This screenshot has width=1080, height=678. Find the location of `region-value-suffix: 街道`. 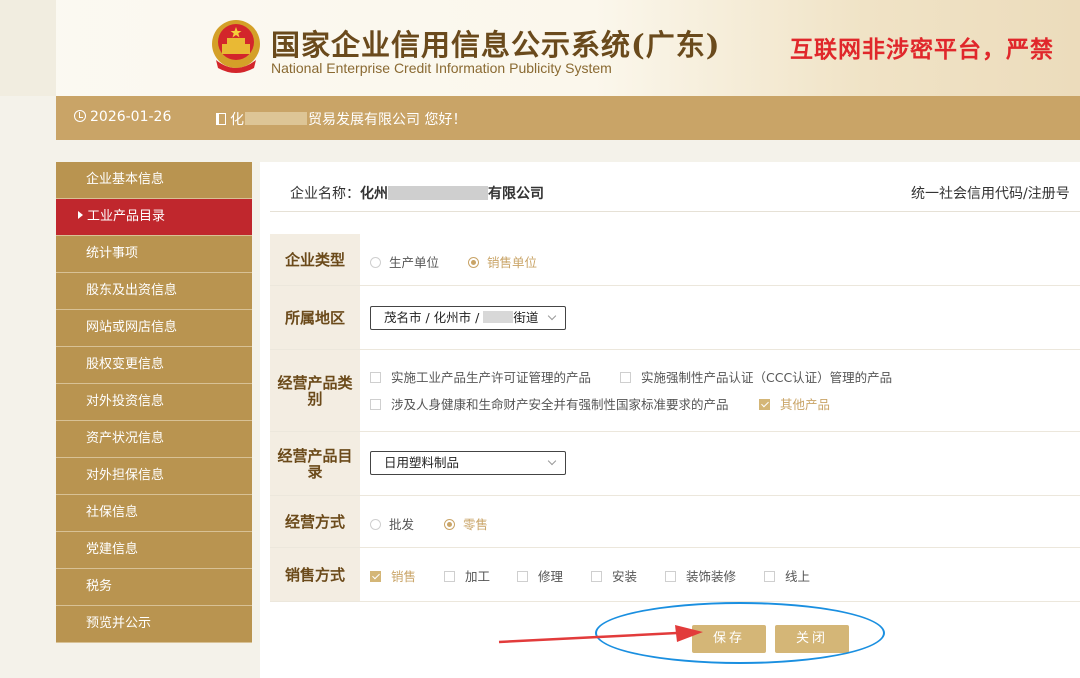

region-value-suffix: 街道 is located at coordinates (526, 317).